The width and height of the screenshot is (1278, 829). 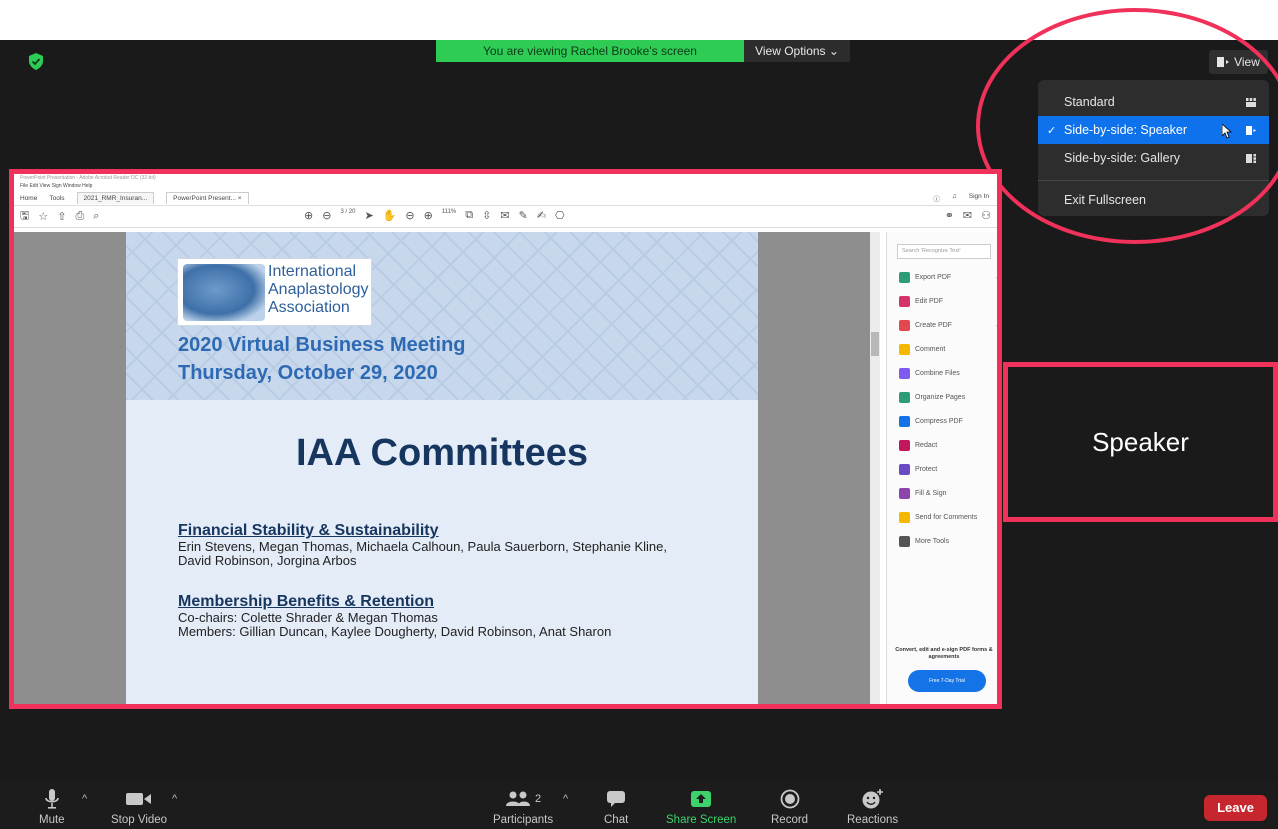 I want to click on chat-button: Chat, so click(x=616, y=806).